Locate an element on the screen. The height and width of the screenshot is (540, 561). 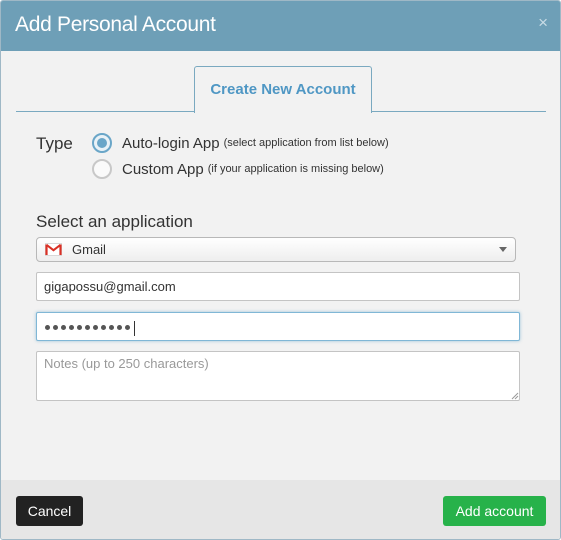
radio-button-checked is located at coordinates (102, 143).